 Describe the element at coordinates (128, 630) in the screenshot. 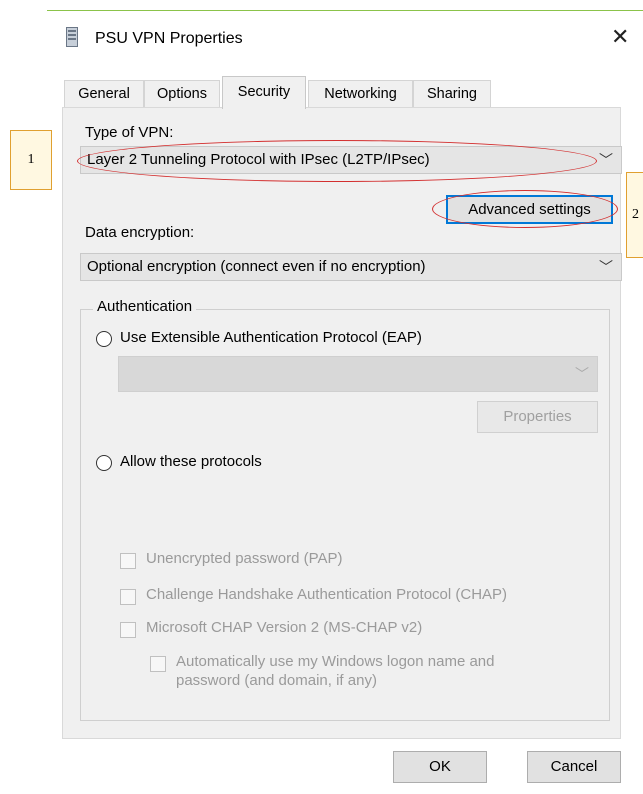

I see `mschap-v2-checkbox` at that location.